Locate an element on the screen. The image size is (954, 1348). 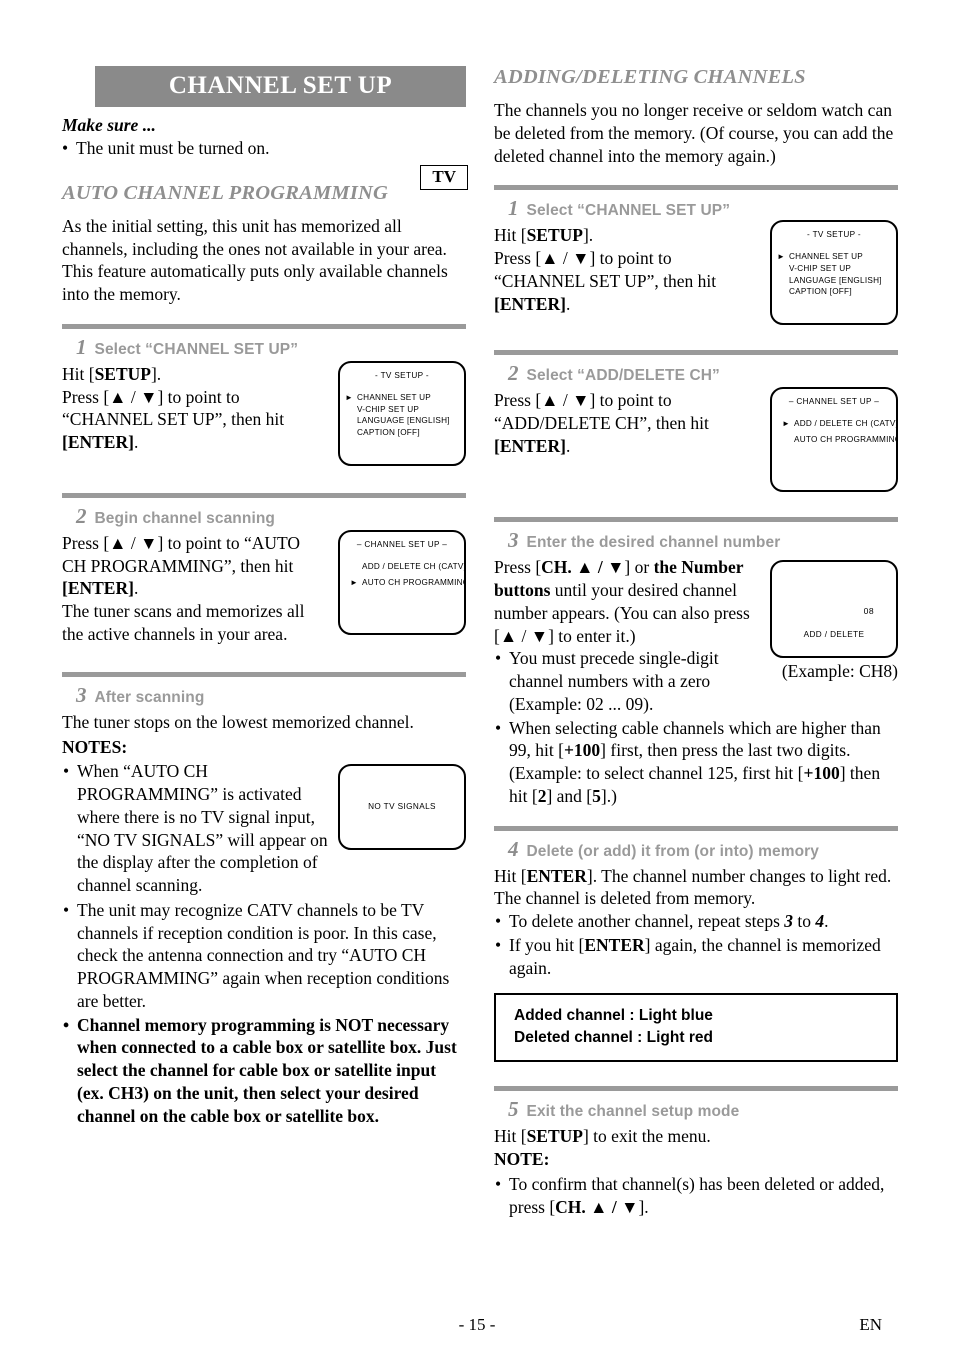
step-header-right-5: 5 Exit the channel setup mode is located at coordinates (703, 1109).